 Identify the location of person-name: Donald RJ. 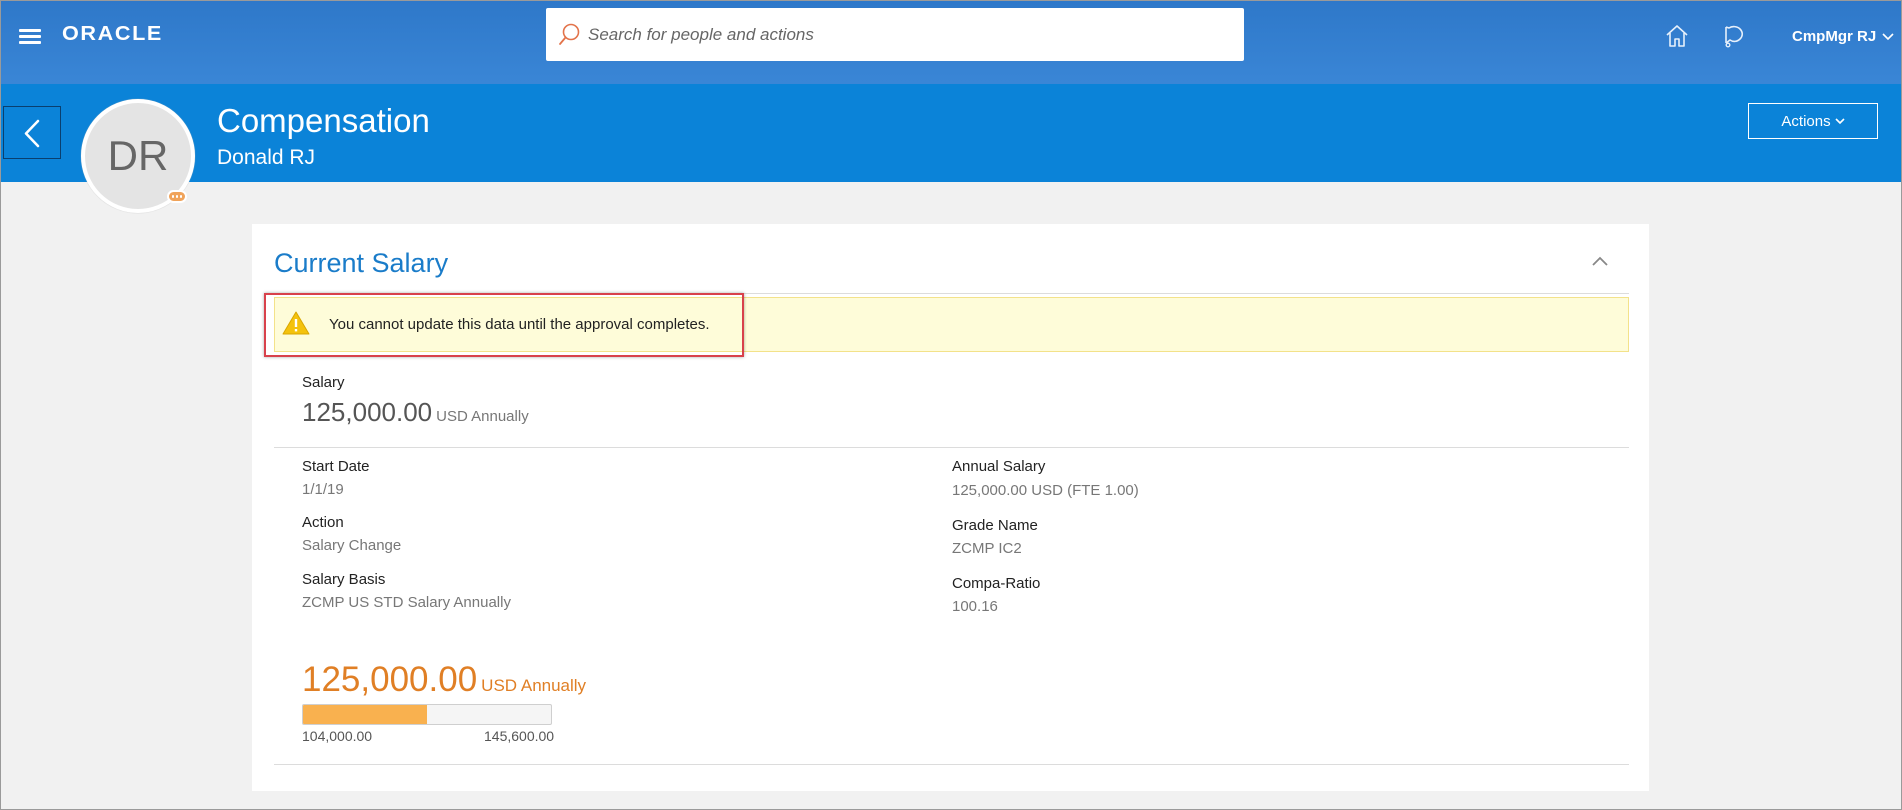
(266, 157).